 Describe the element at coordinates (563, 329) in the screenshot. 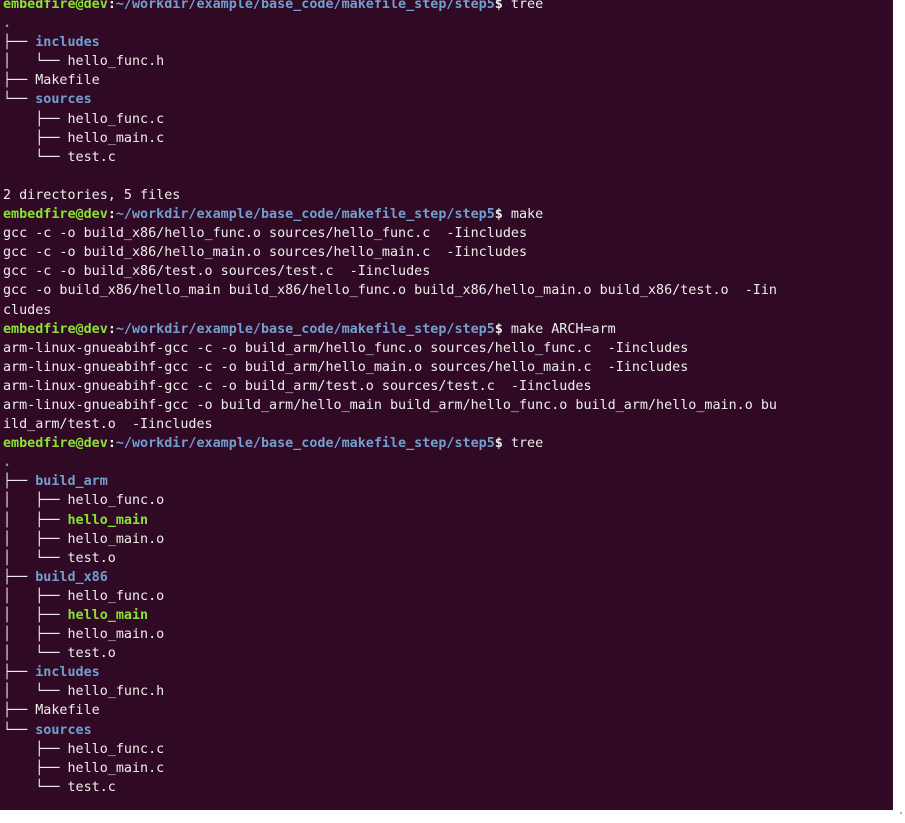

I see `prompt-command: make ARCH=arm` at that location.